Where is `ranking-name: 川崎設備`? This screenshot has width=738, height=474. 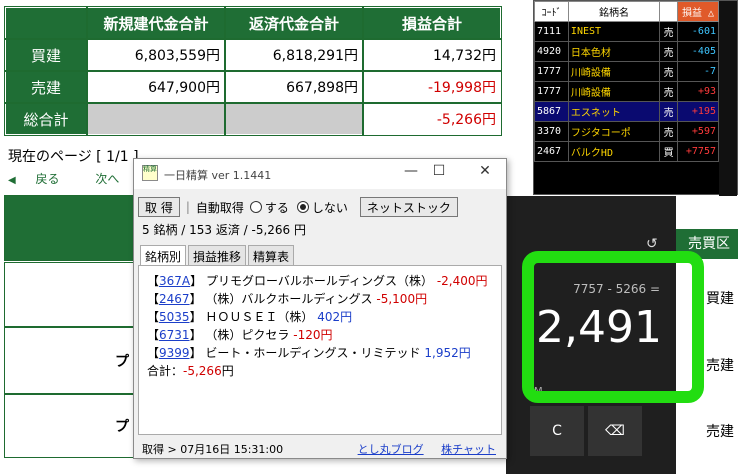
ranking-name: 川崎設備 is located at coordinates (614, 91).